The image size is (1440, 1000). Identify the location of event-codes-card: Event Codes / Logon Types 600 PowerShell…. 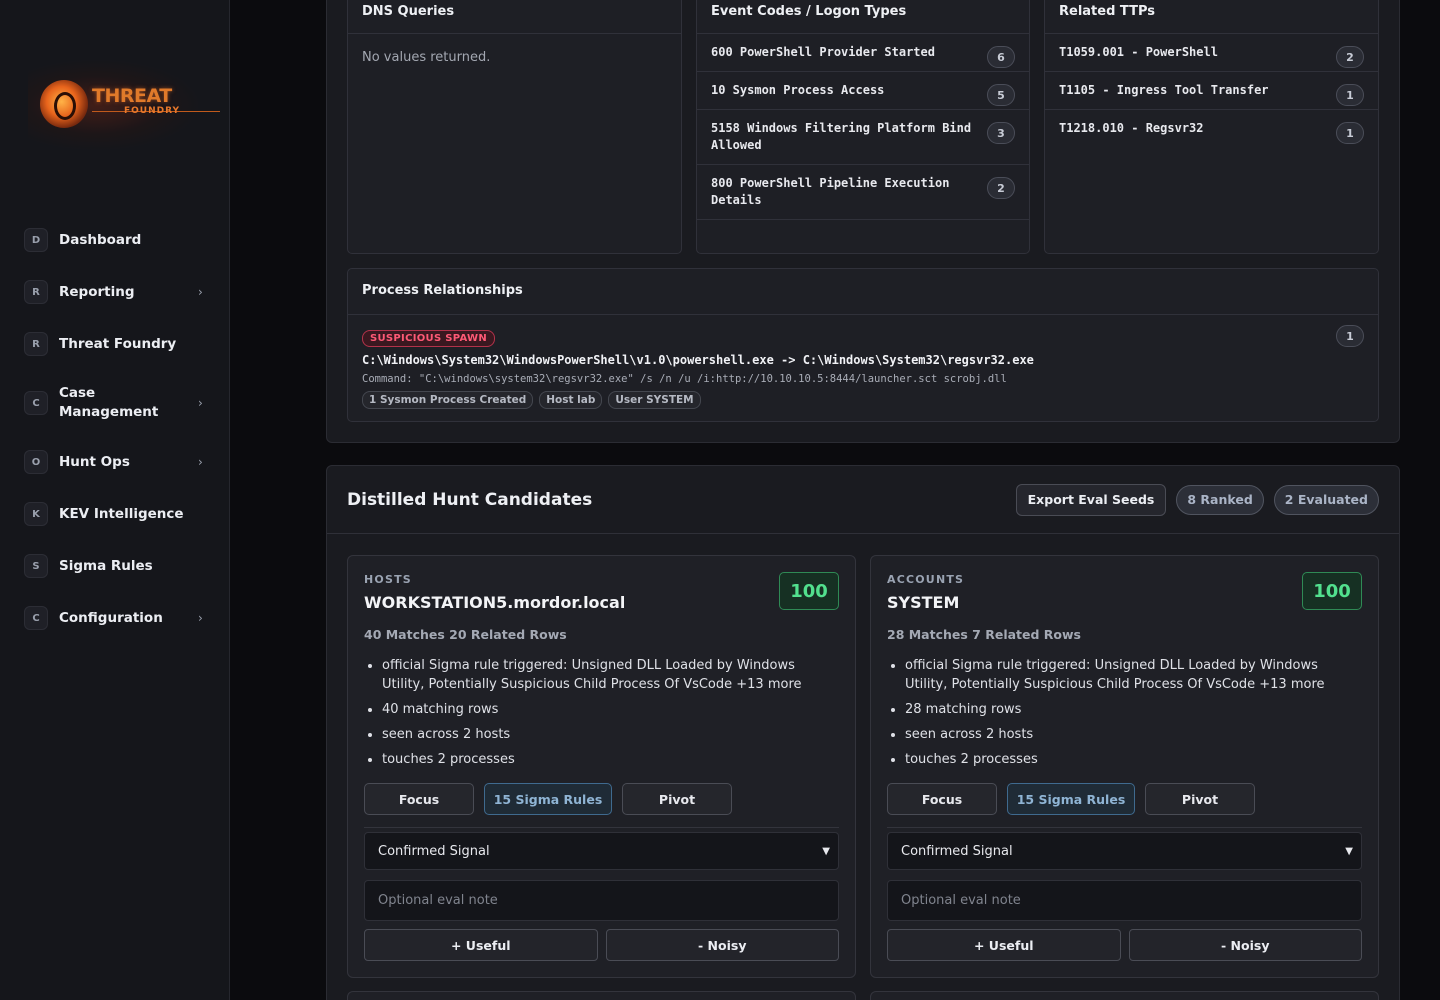
(863, 127).